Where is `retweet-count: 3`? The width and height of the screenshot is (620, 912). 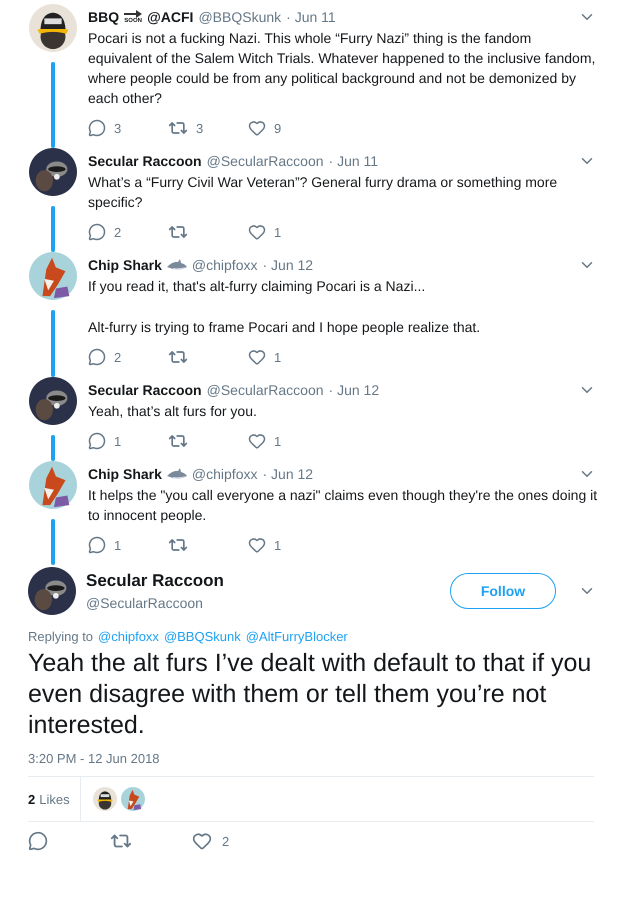
retweet-count: 3 is located at coordinates (200, 128).